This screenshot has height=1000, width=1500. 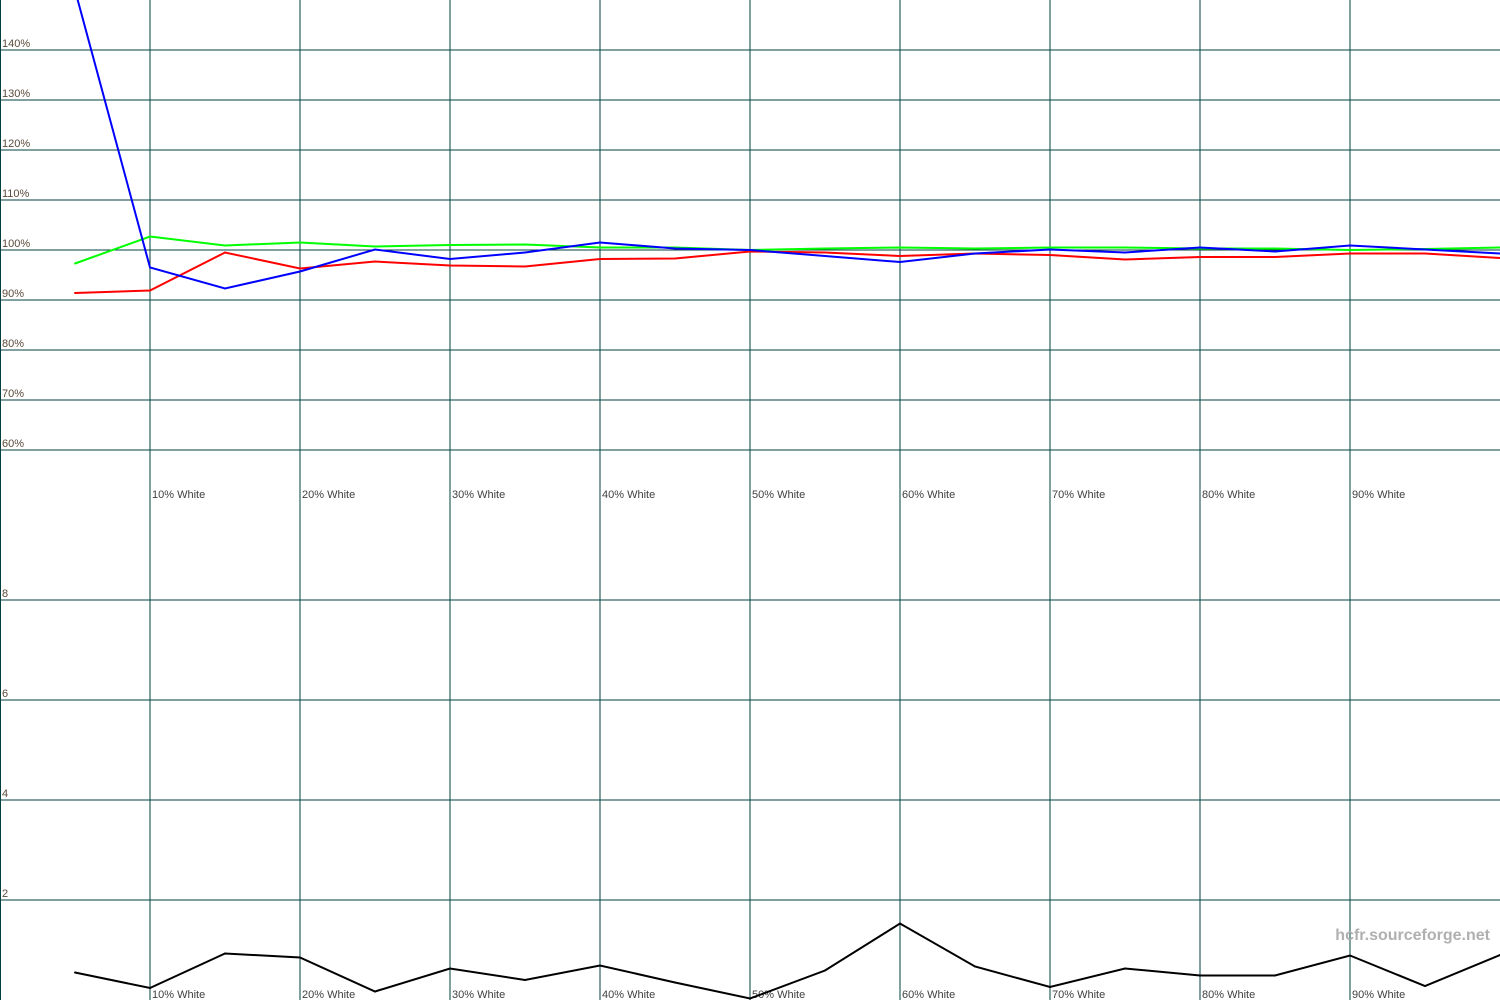 What do you see at coordinates (787, 961) in the screenshot?
I see `series-line-delta-e` at bounding box center [787, 961].